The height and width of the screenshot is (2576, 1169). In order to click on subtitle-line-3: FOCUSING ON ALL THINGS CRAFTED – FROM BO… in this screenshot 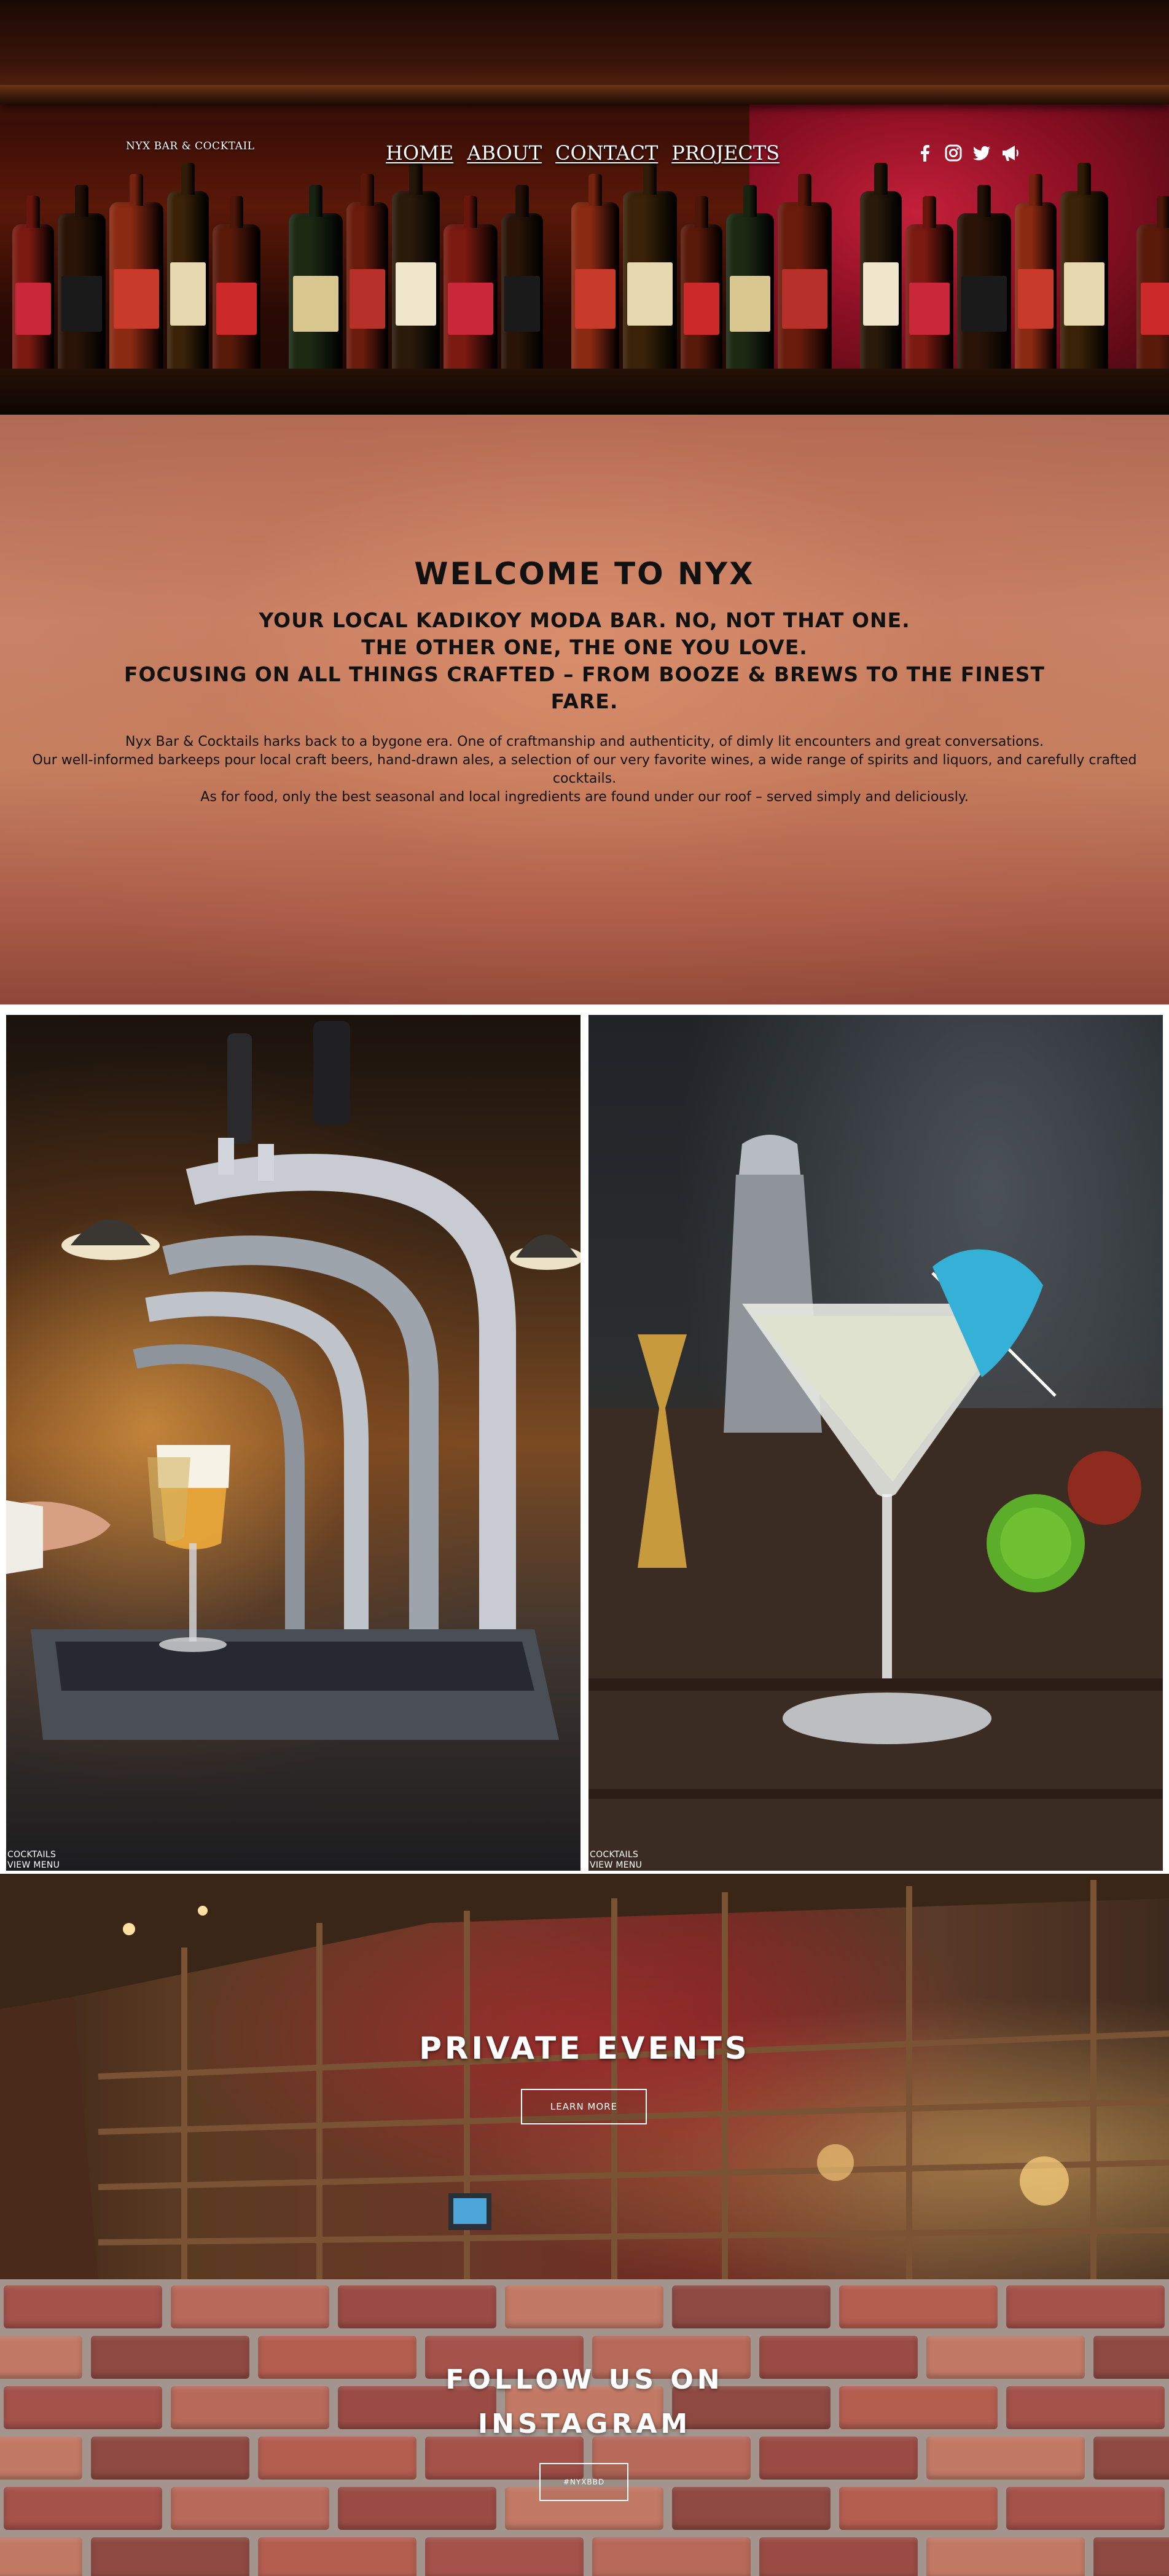, I will do `click(584, 687)`.